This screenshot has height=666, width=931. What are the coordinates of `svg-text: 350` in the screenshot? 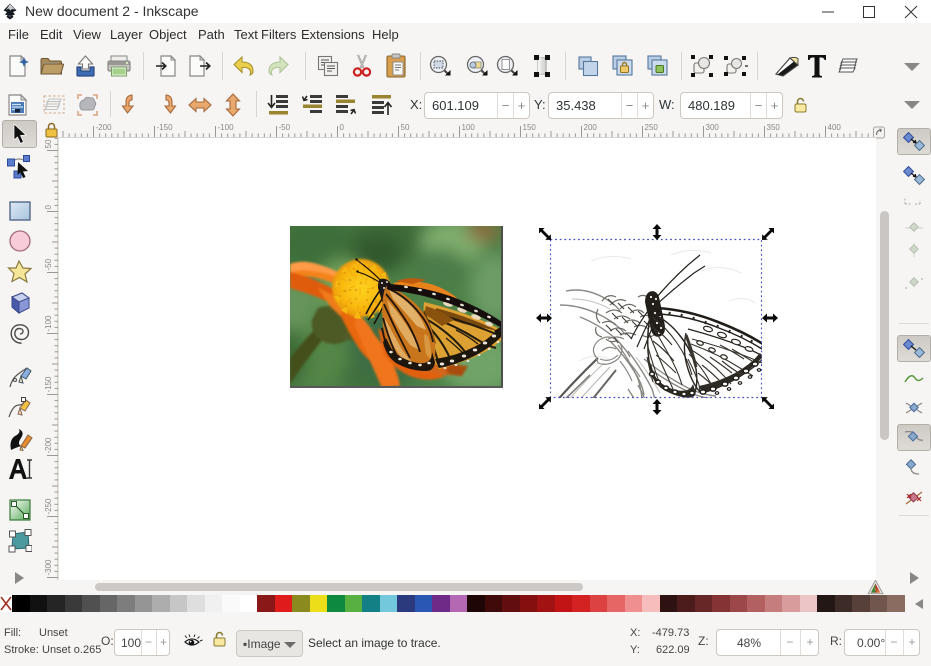 It's located at (774, 127).